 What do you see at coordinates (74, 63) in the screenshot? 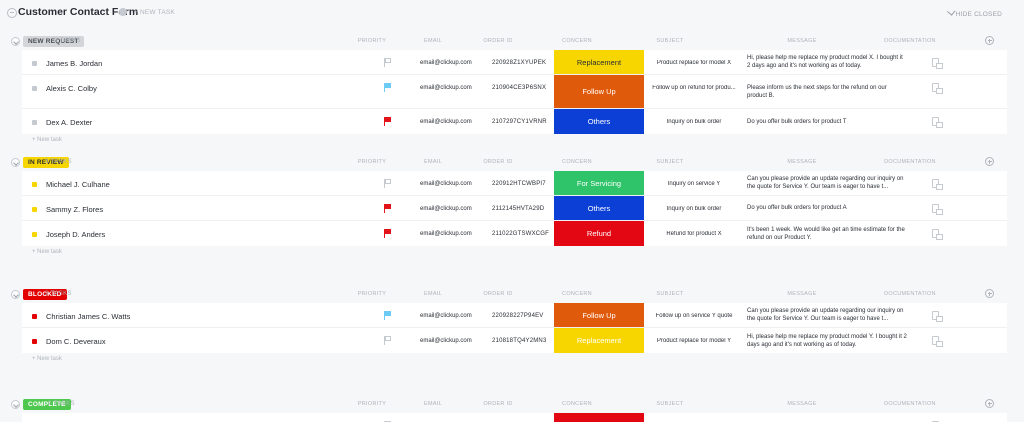
I see `task-name: James B. Jordan` at bounding box center [74, 63].